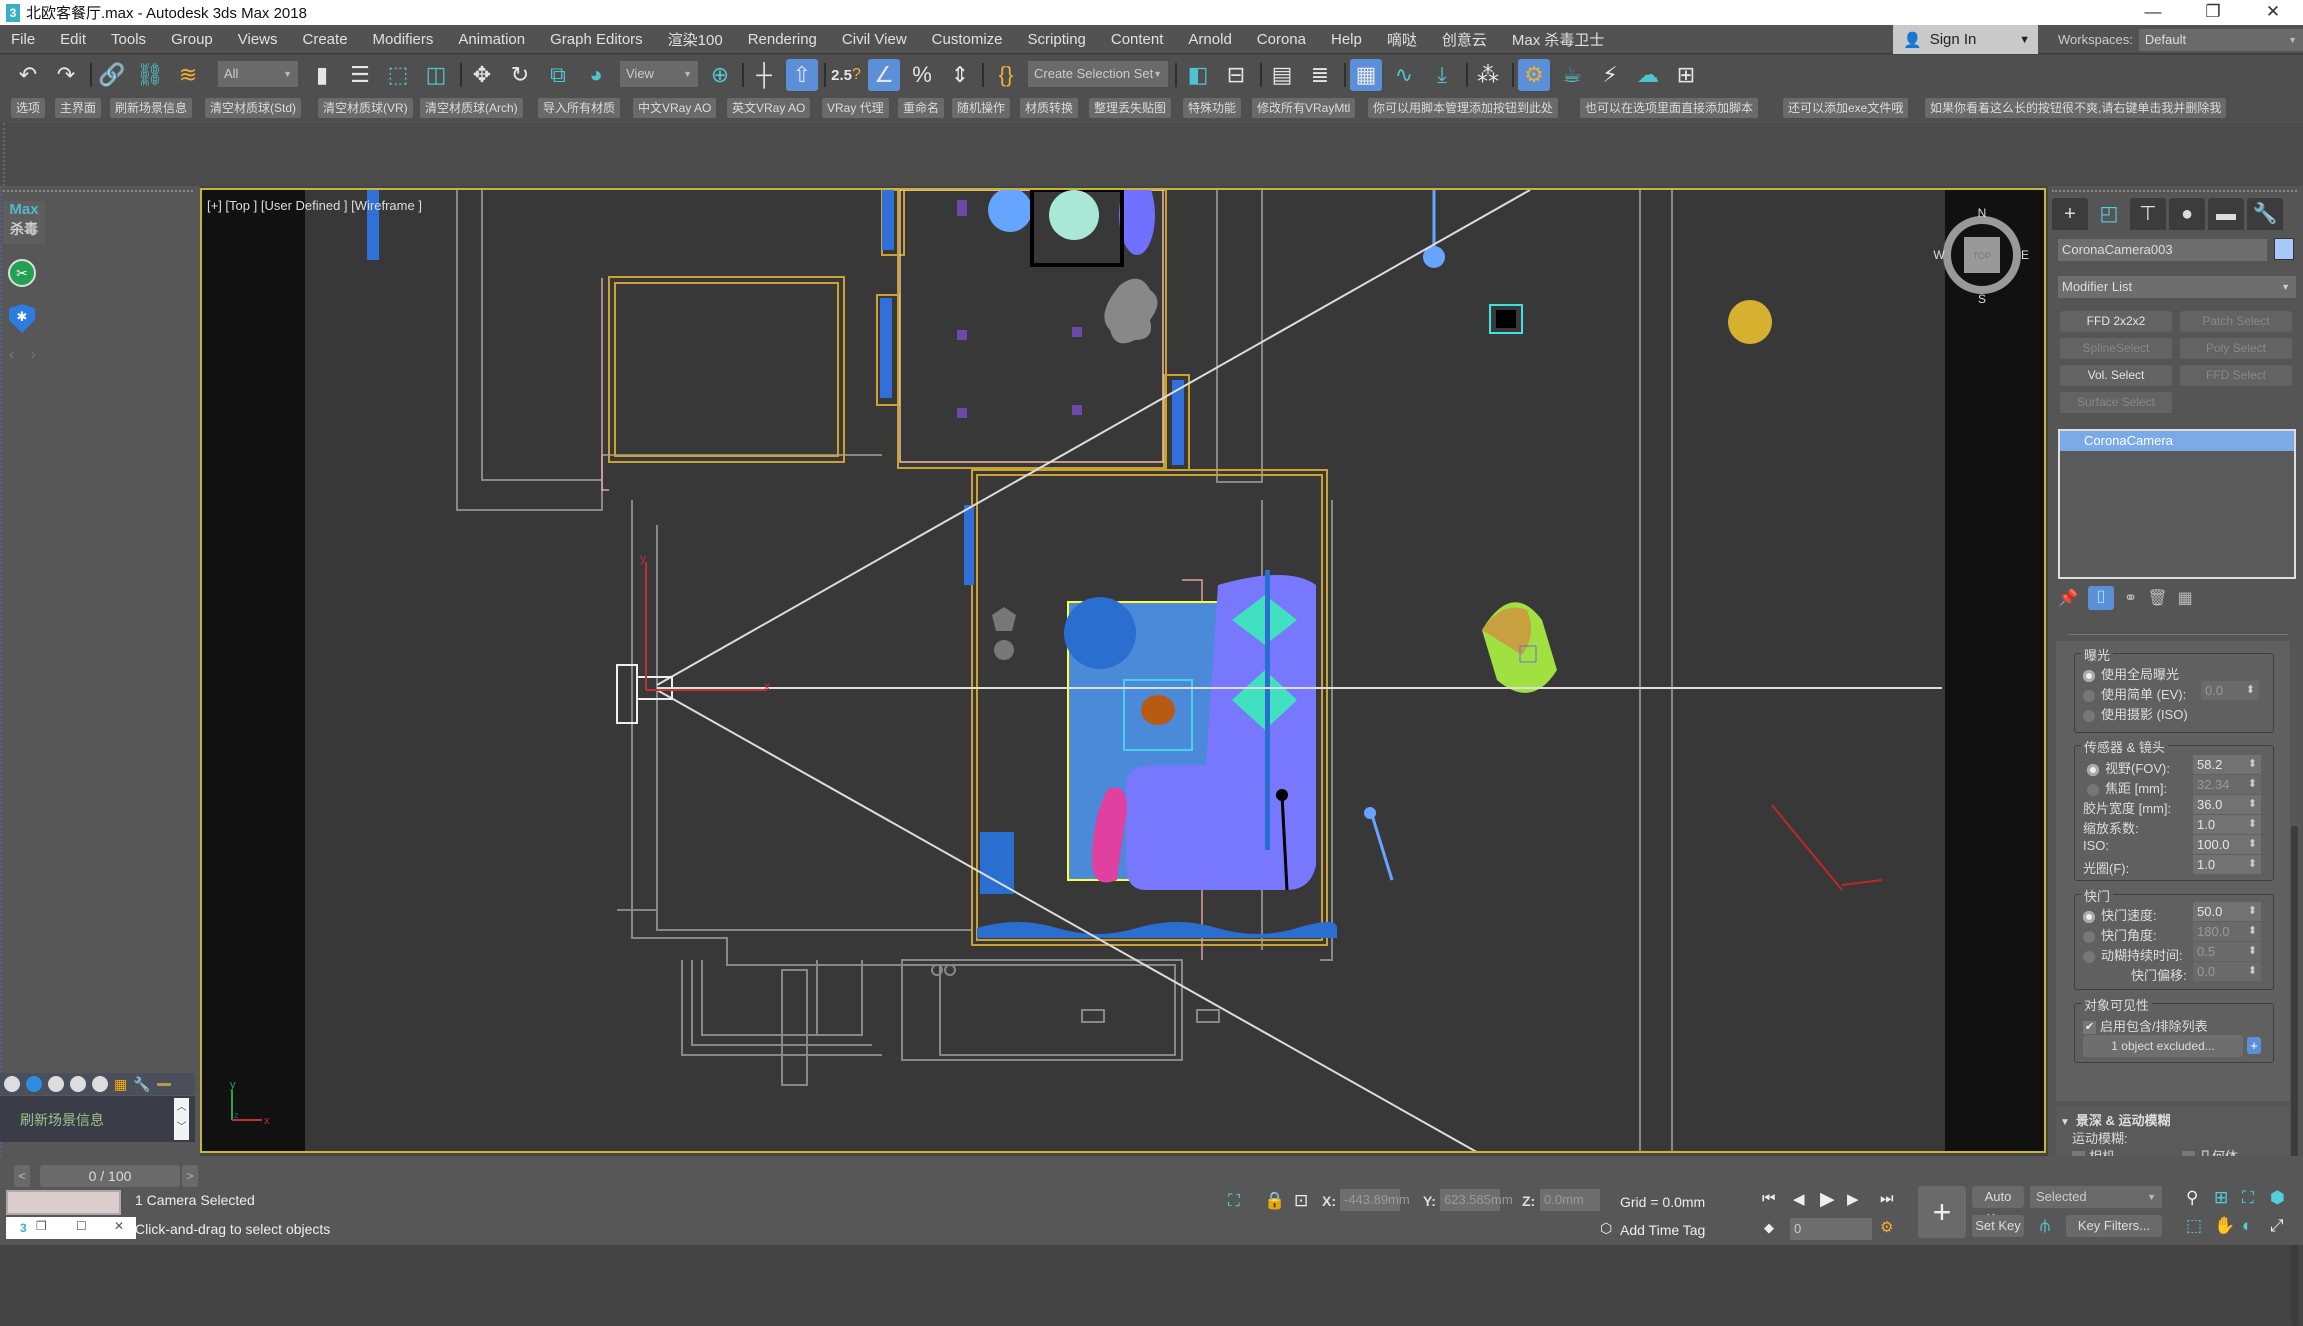 The height and width of the screenshot is (1326, 2303). I want to click on menu-create: Create, so click(327, 39).